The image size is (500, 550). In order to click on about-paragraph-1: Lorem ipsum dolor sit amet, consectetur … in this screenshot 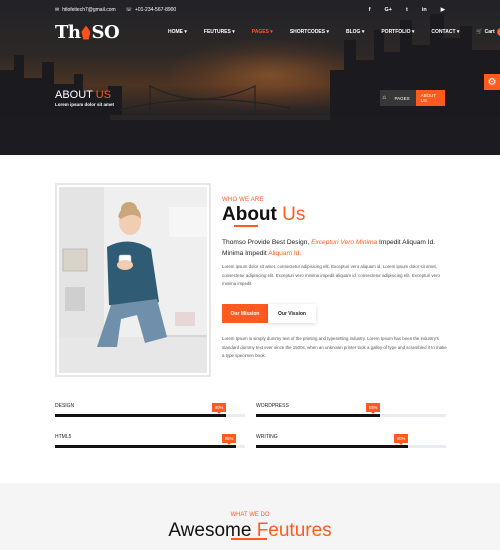, I will do `click(331, 275)`.